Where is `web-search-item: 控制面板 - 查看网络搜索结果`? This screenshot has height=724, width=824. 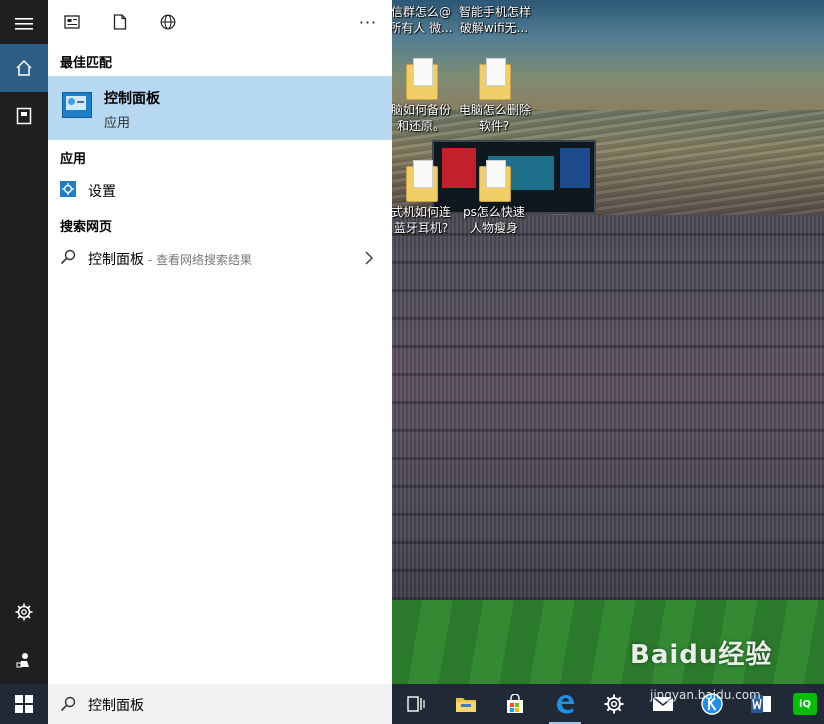
web-search-item: 控制面板 - 查看网络搜索结果 is located at coordinates (220, 258).